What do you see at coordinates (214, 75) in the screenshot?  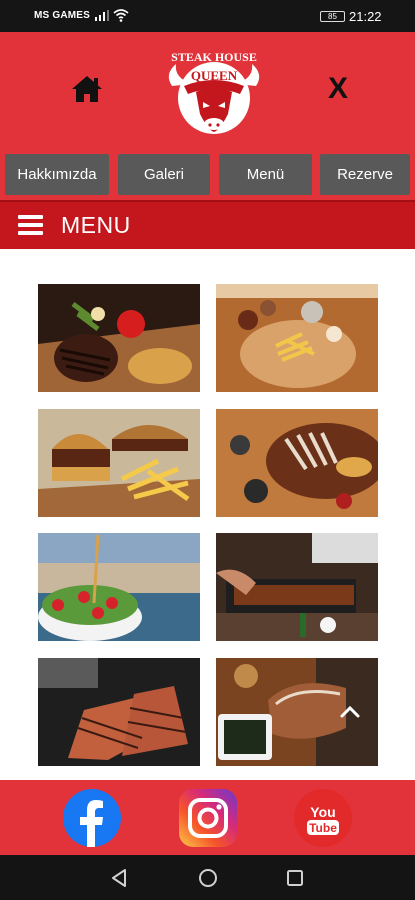 I see `logo-name: QUEEN` at bounding box center [214, 75].